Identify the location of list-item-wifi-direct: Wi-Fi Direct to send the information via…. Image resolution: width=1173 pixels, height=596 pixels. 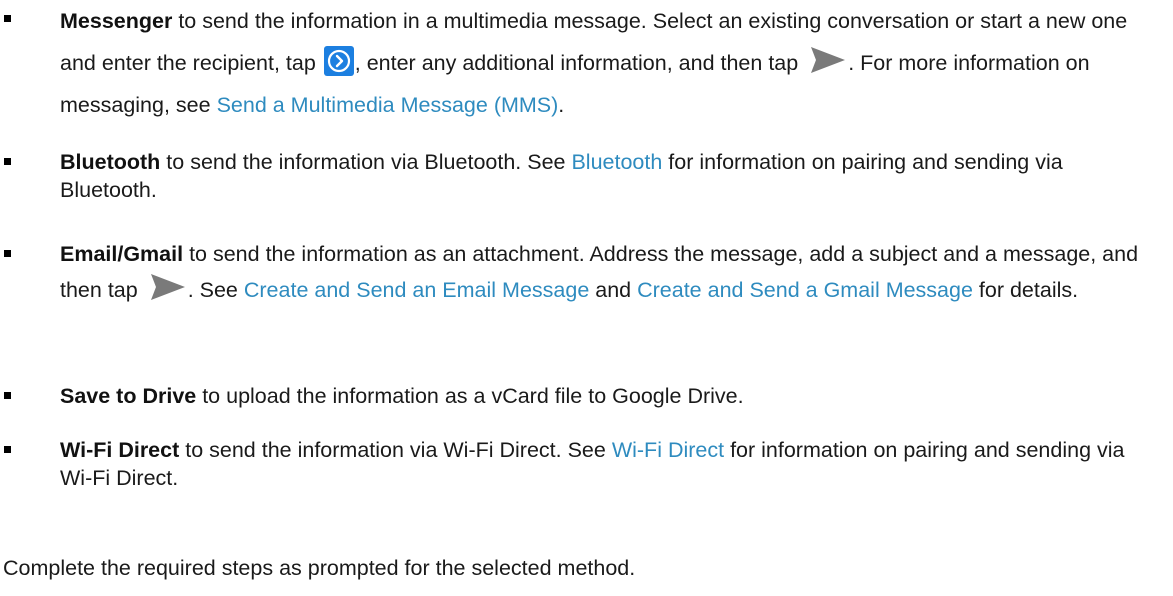
(582, 464).